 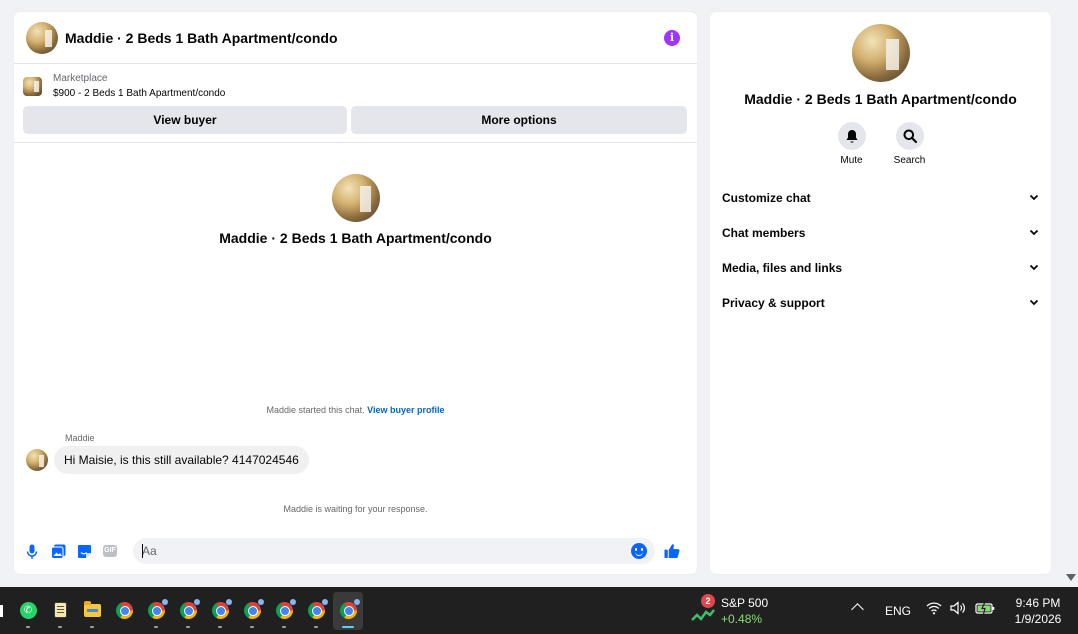 I want to click on section-label: Media, files and links, so click(x=782, y=267).